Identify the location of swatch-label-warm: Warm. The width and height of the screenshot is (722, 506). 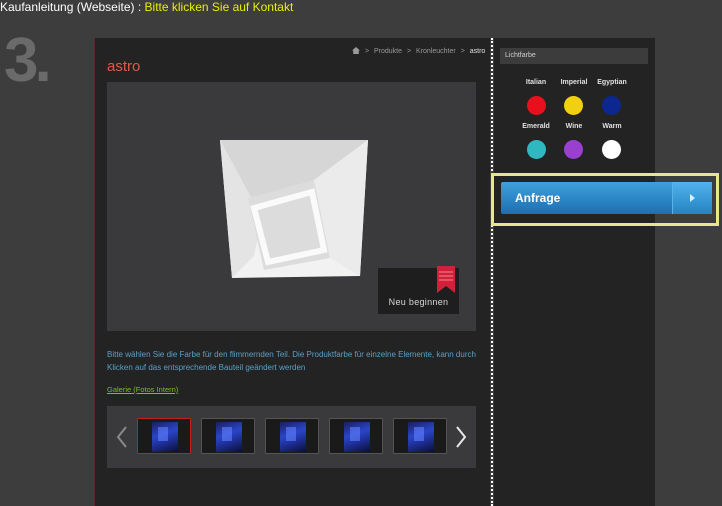
(612, 126).